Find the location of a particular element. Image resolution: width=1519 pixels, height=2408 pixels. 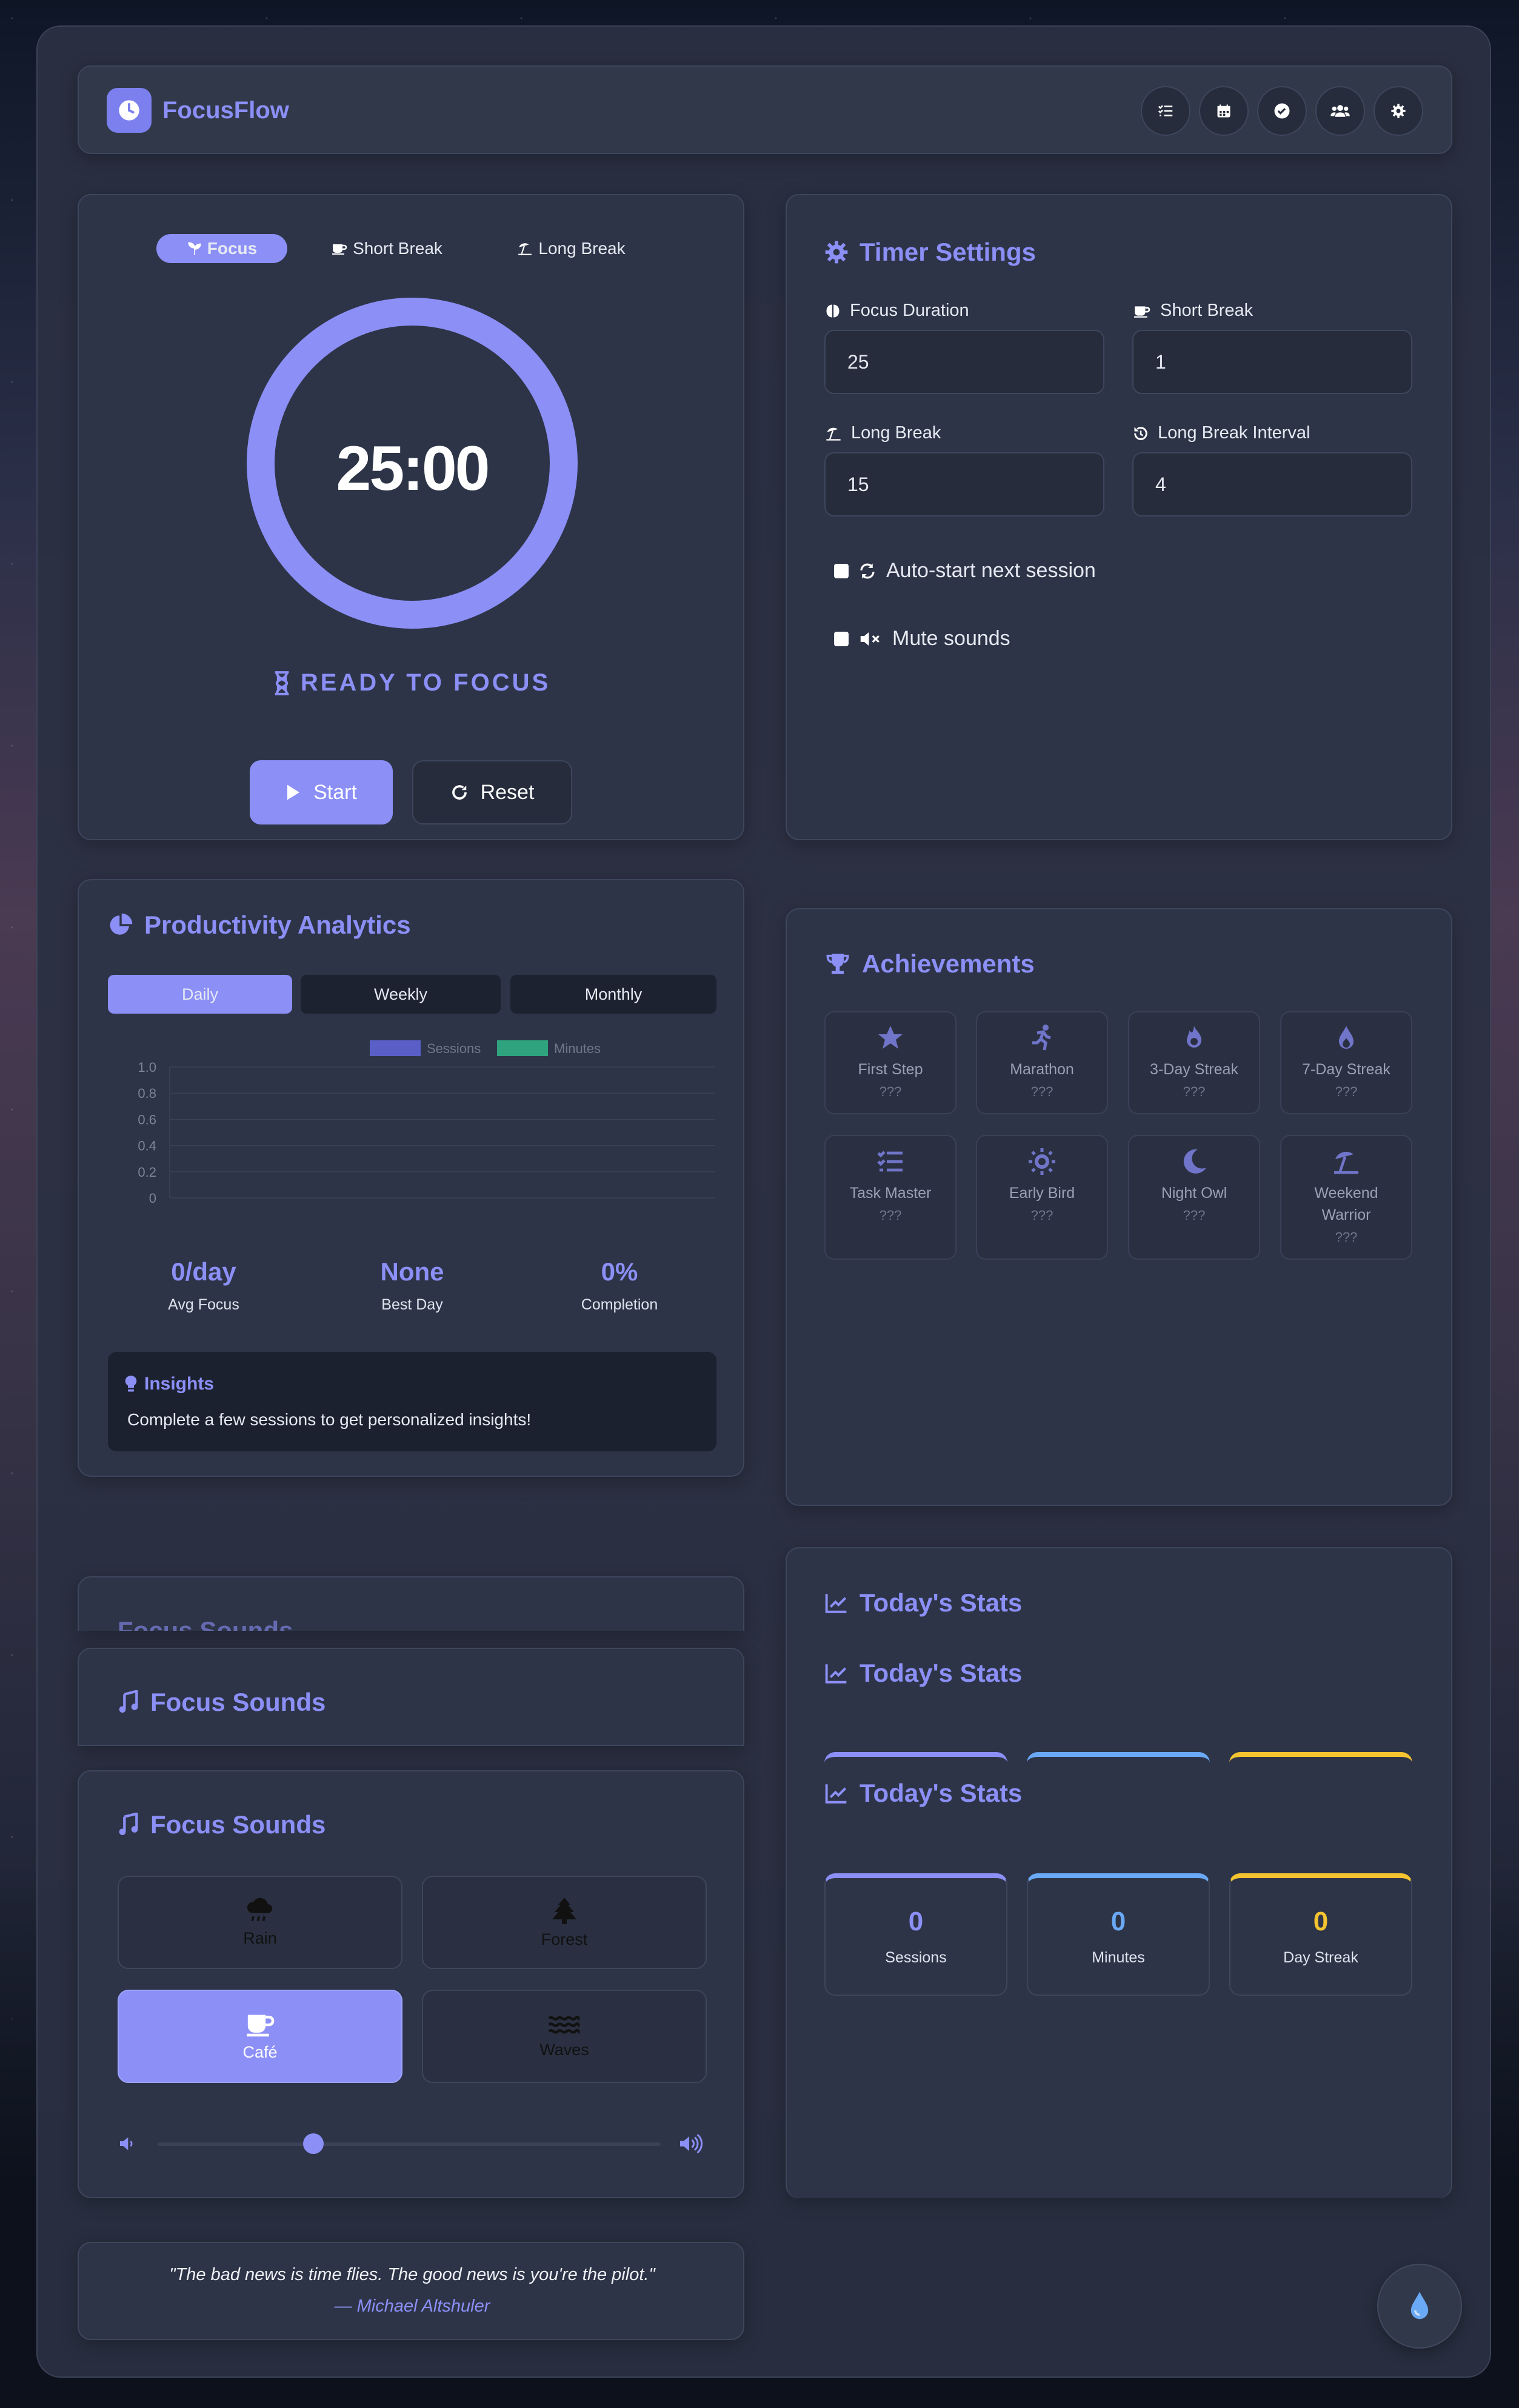

long-break-label: Long Break is located at coordinates (883, 433).